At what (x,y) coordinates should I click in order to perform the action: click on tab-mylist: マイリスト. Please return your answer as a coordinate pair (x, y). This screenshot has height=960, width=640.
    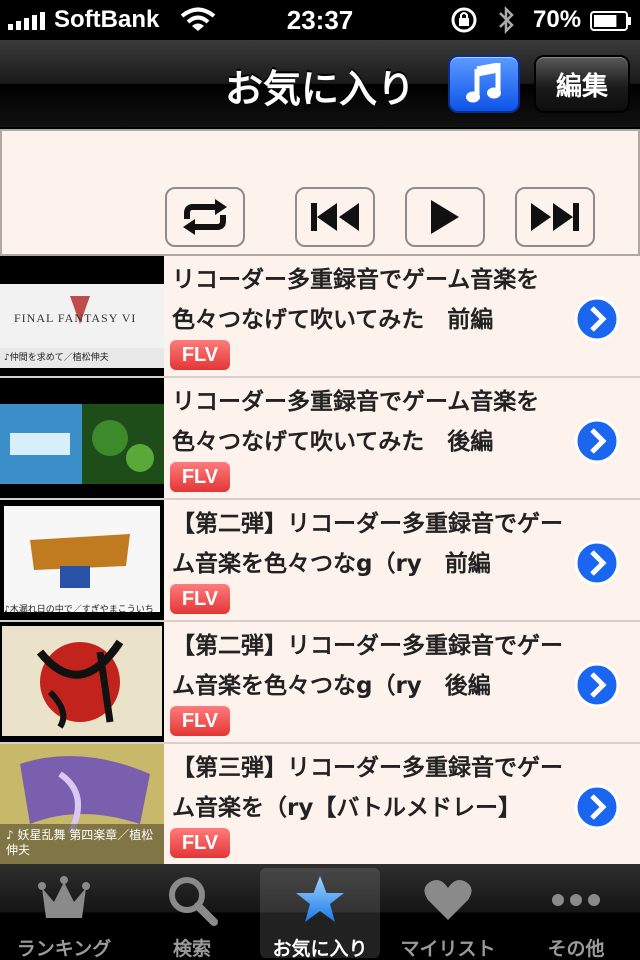
    Looking at the image, I should click on (448, 914).